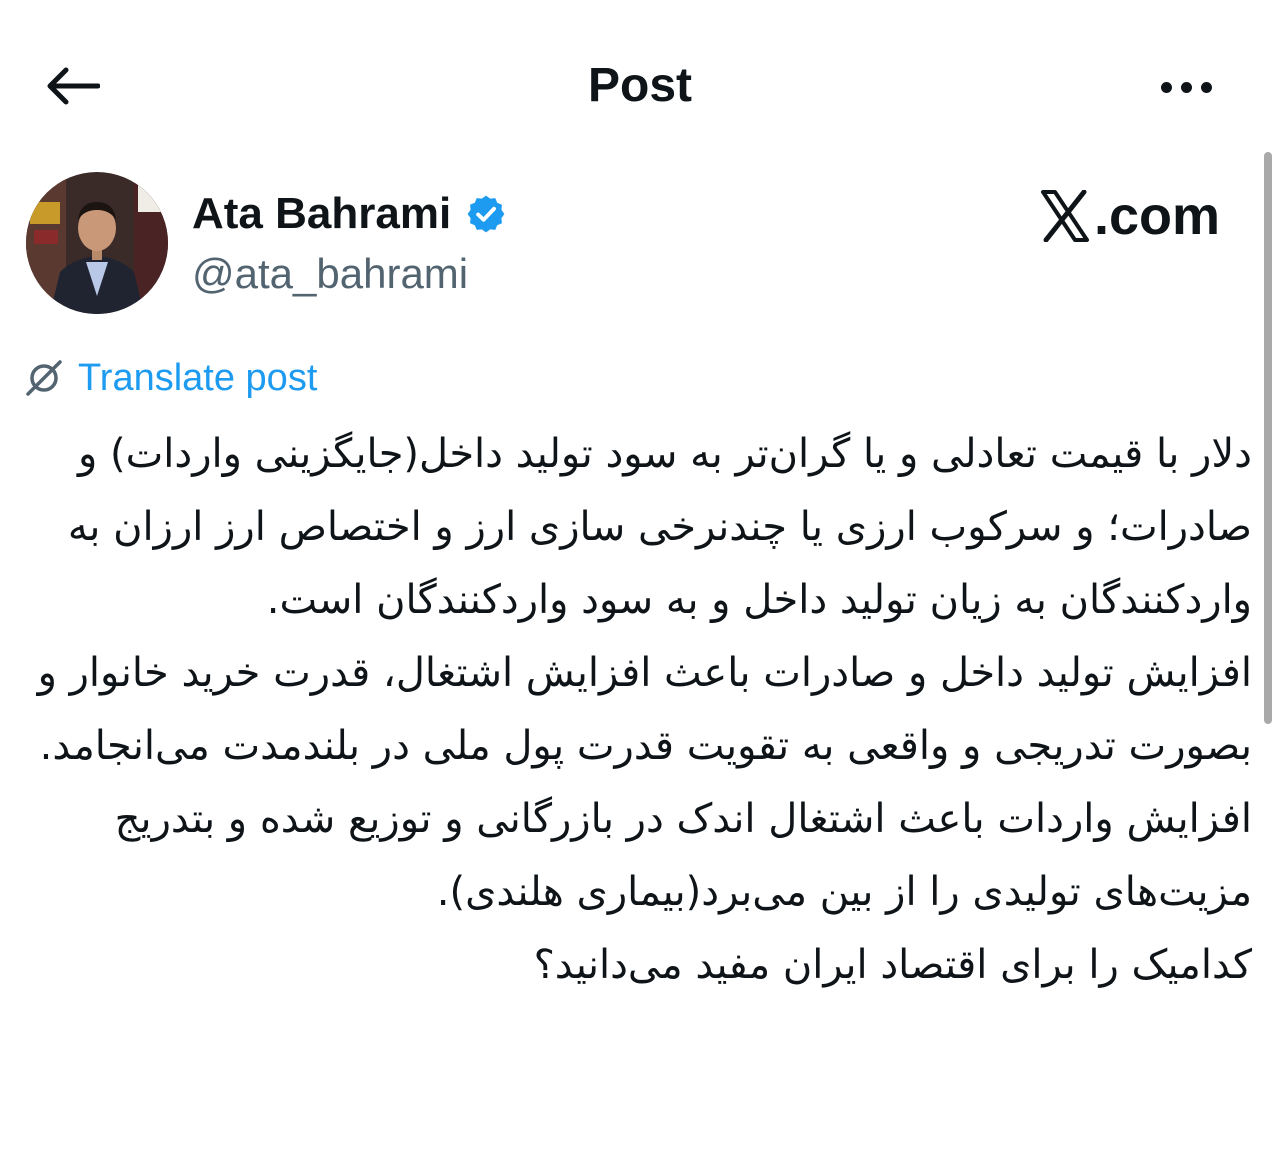 The image size is (1280, 1164). What do you see at coordinates (330, 274) in the screenshot?
I see `author-handle: @ata_bahrami` at bounding box center [330, 274].